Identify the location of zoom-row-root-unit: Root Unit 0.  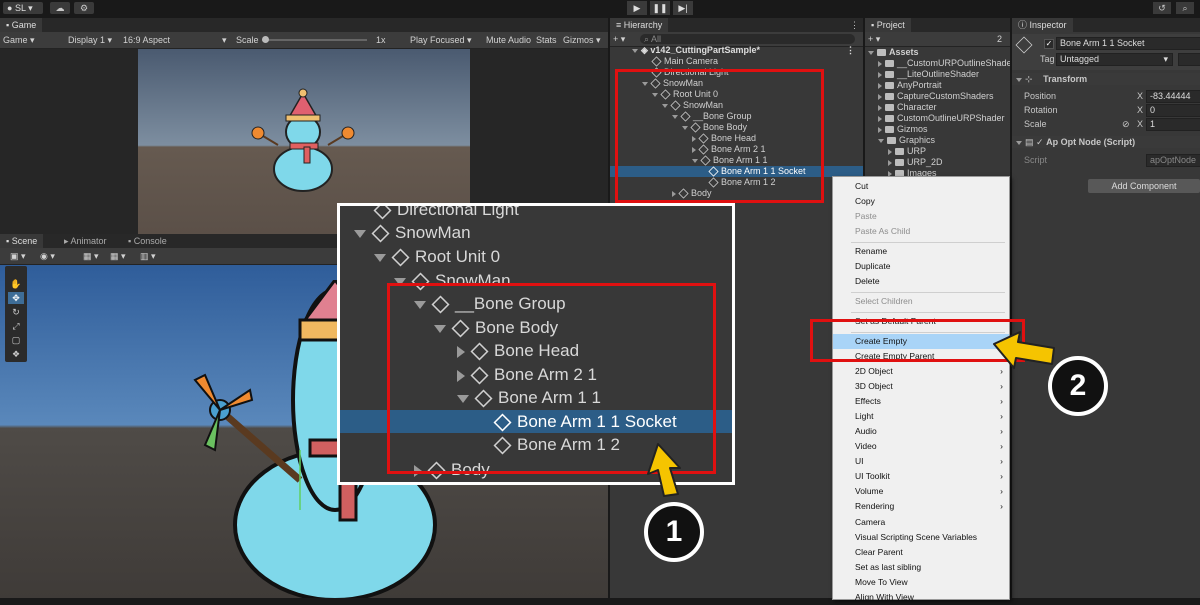
(536, 256).